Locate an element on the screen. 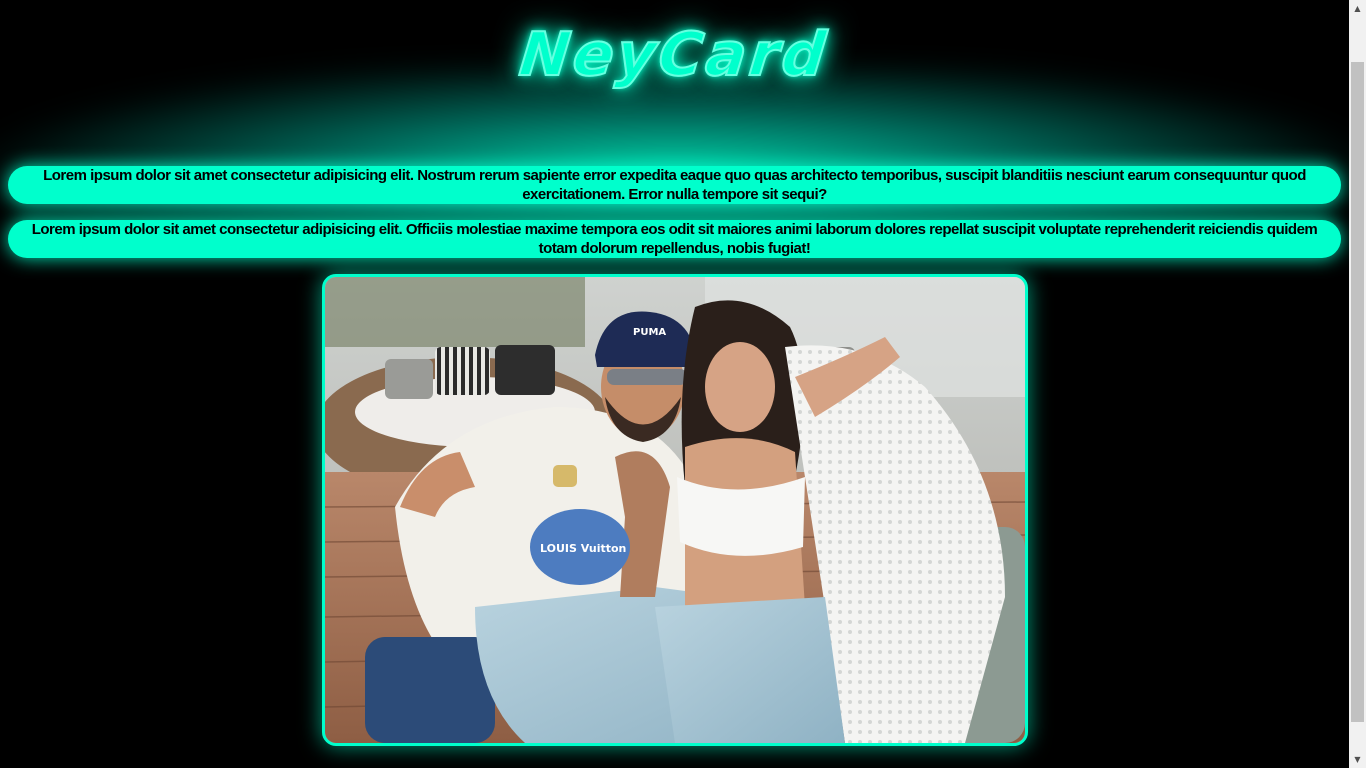 Image resolution: width=1366 pixels, height=768 pixels. dotted-pillow is located at coordinates (525, 370).